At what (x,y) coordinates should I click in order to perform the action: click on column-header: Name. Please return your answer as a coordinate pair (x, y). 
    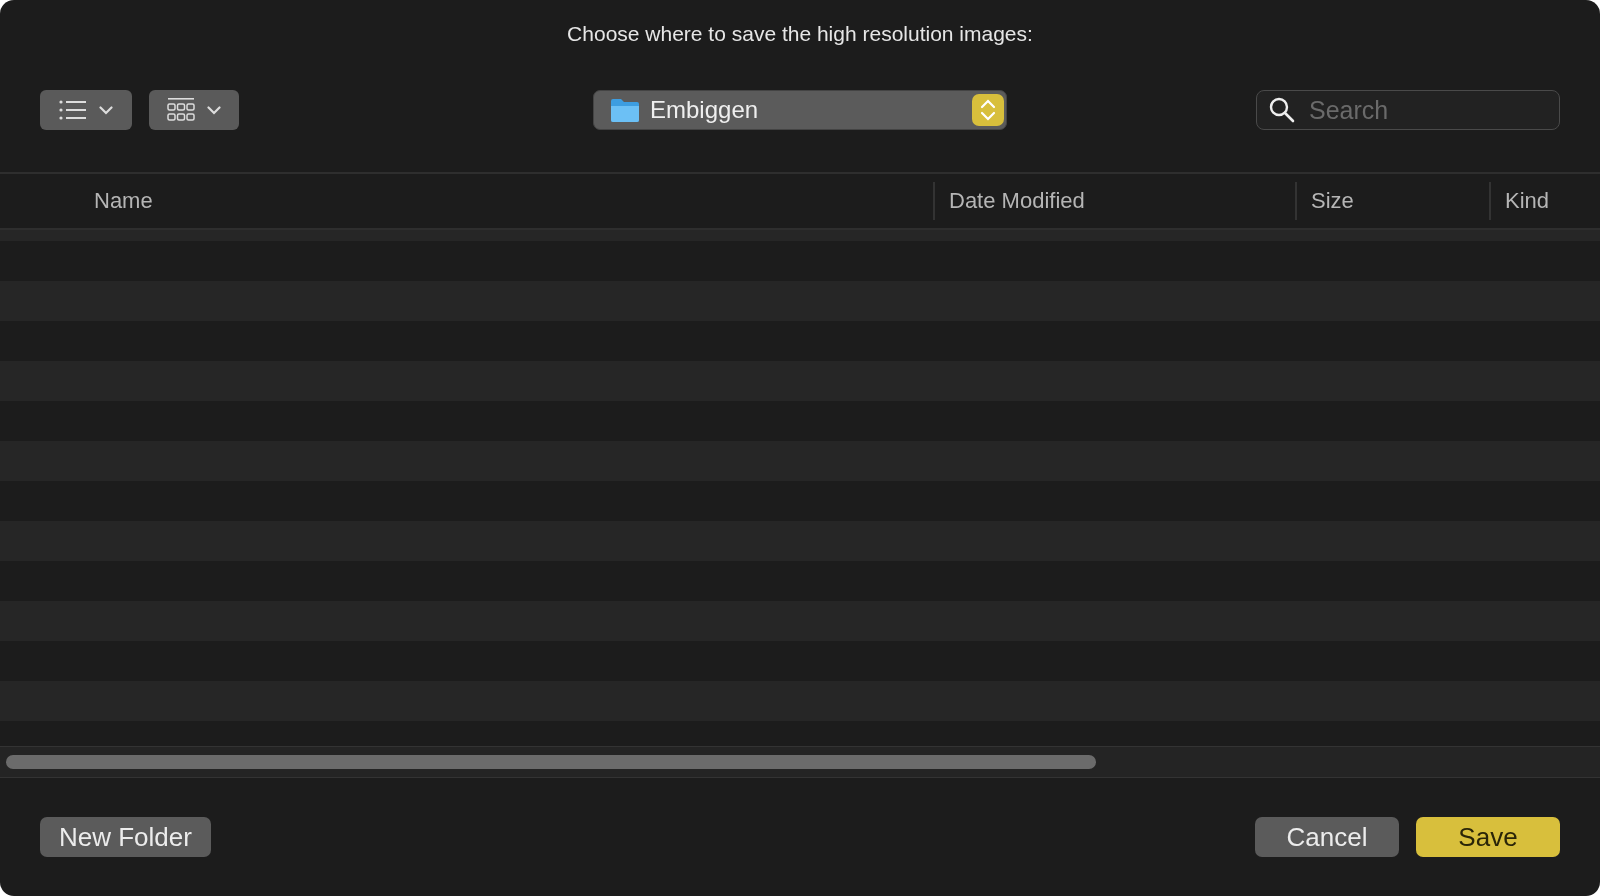
    Looking at the image, I should click on (123, 201).